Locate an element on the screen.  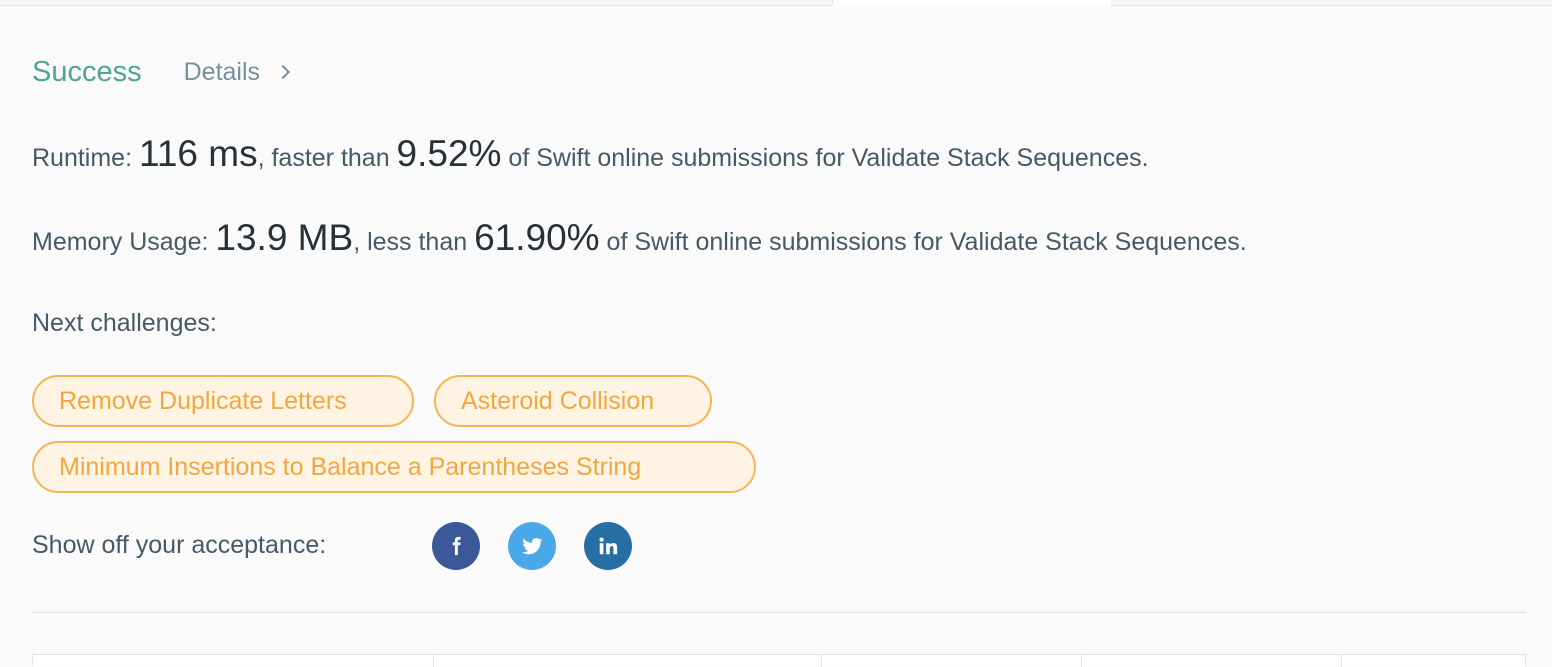
memory-percent: 61.90% is located at coordinates (537, 237).